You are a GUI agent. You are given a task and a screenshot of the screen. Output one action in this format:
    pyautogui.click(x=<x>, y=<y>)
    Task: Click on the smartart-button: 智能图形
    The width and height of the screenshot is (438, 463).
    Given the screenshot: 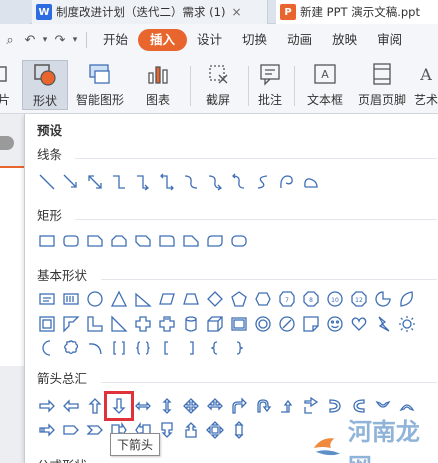 What is the action you would take?
    pyautogui.click(x=100, y=85)
    